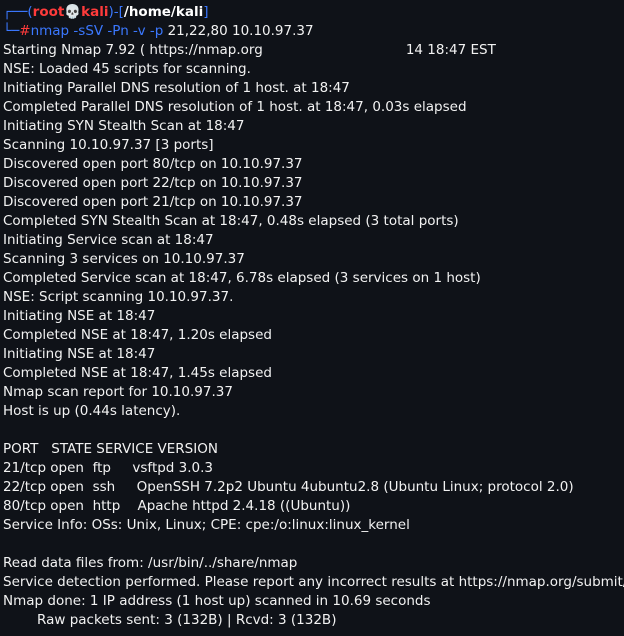 The width and height of the screenshot is (624, 636). What do you see at coordinates (313, 12) in the screenshot?
I see `prompt-header: ┌──(root💀kali)-[/home/kali]` at bounding box center [313, 12].